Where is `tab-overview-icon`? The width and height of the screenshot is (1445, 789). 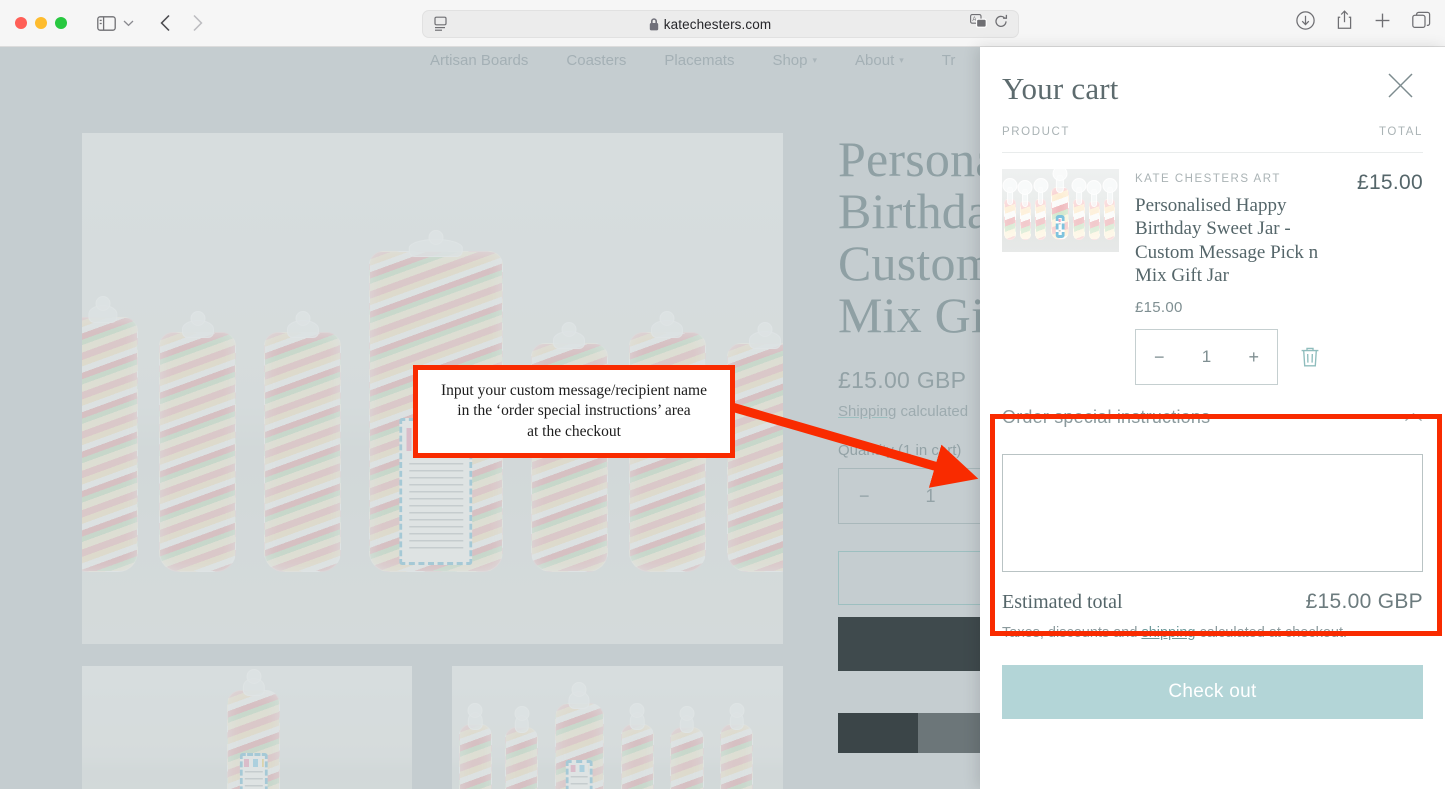 tab-overview-icon is located at coordinates (1421, 22).